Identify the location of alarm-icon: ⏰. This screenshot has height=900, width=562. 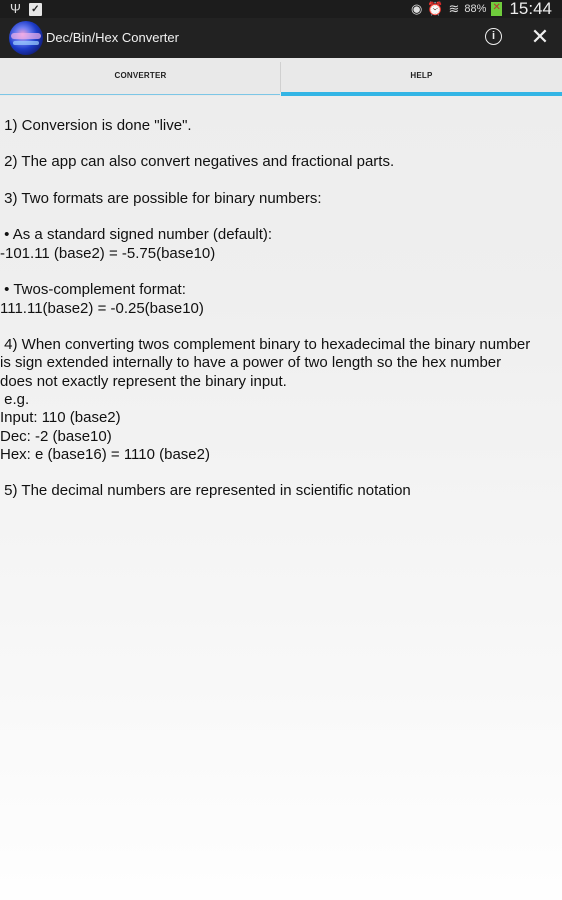
(435, 8).